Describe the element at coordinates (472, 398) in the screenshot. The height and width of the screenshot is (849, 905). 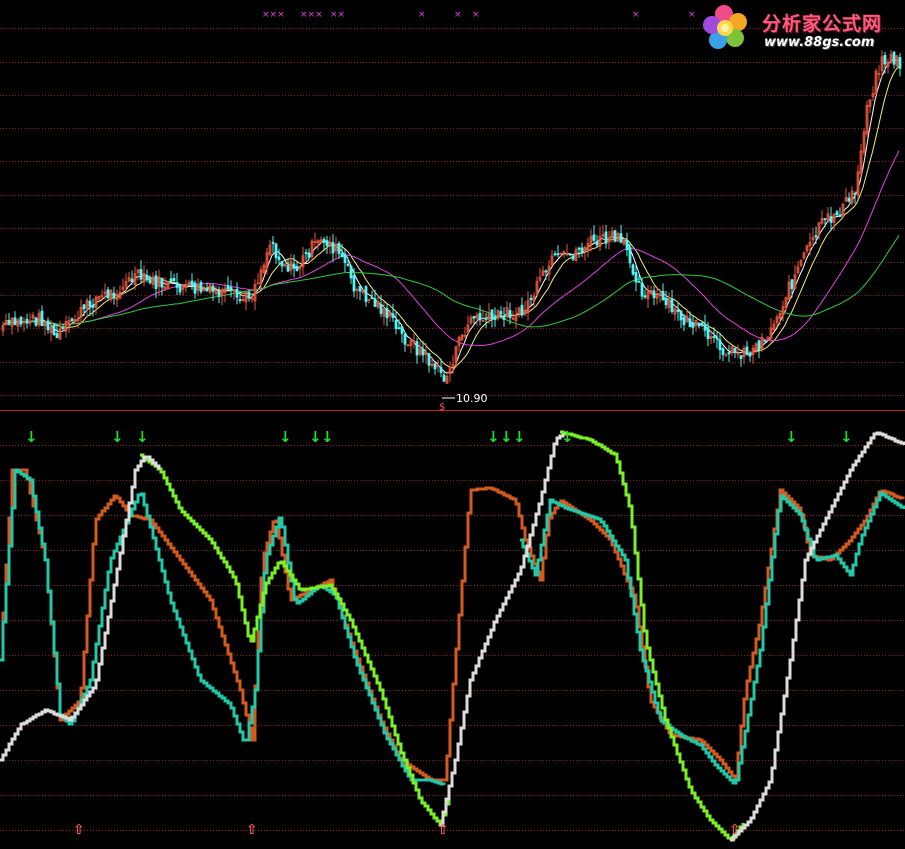
I see `low-price-label: 10.90` at that location.